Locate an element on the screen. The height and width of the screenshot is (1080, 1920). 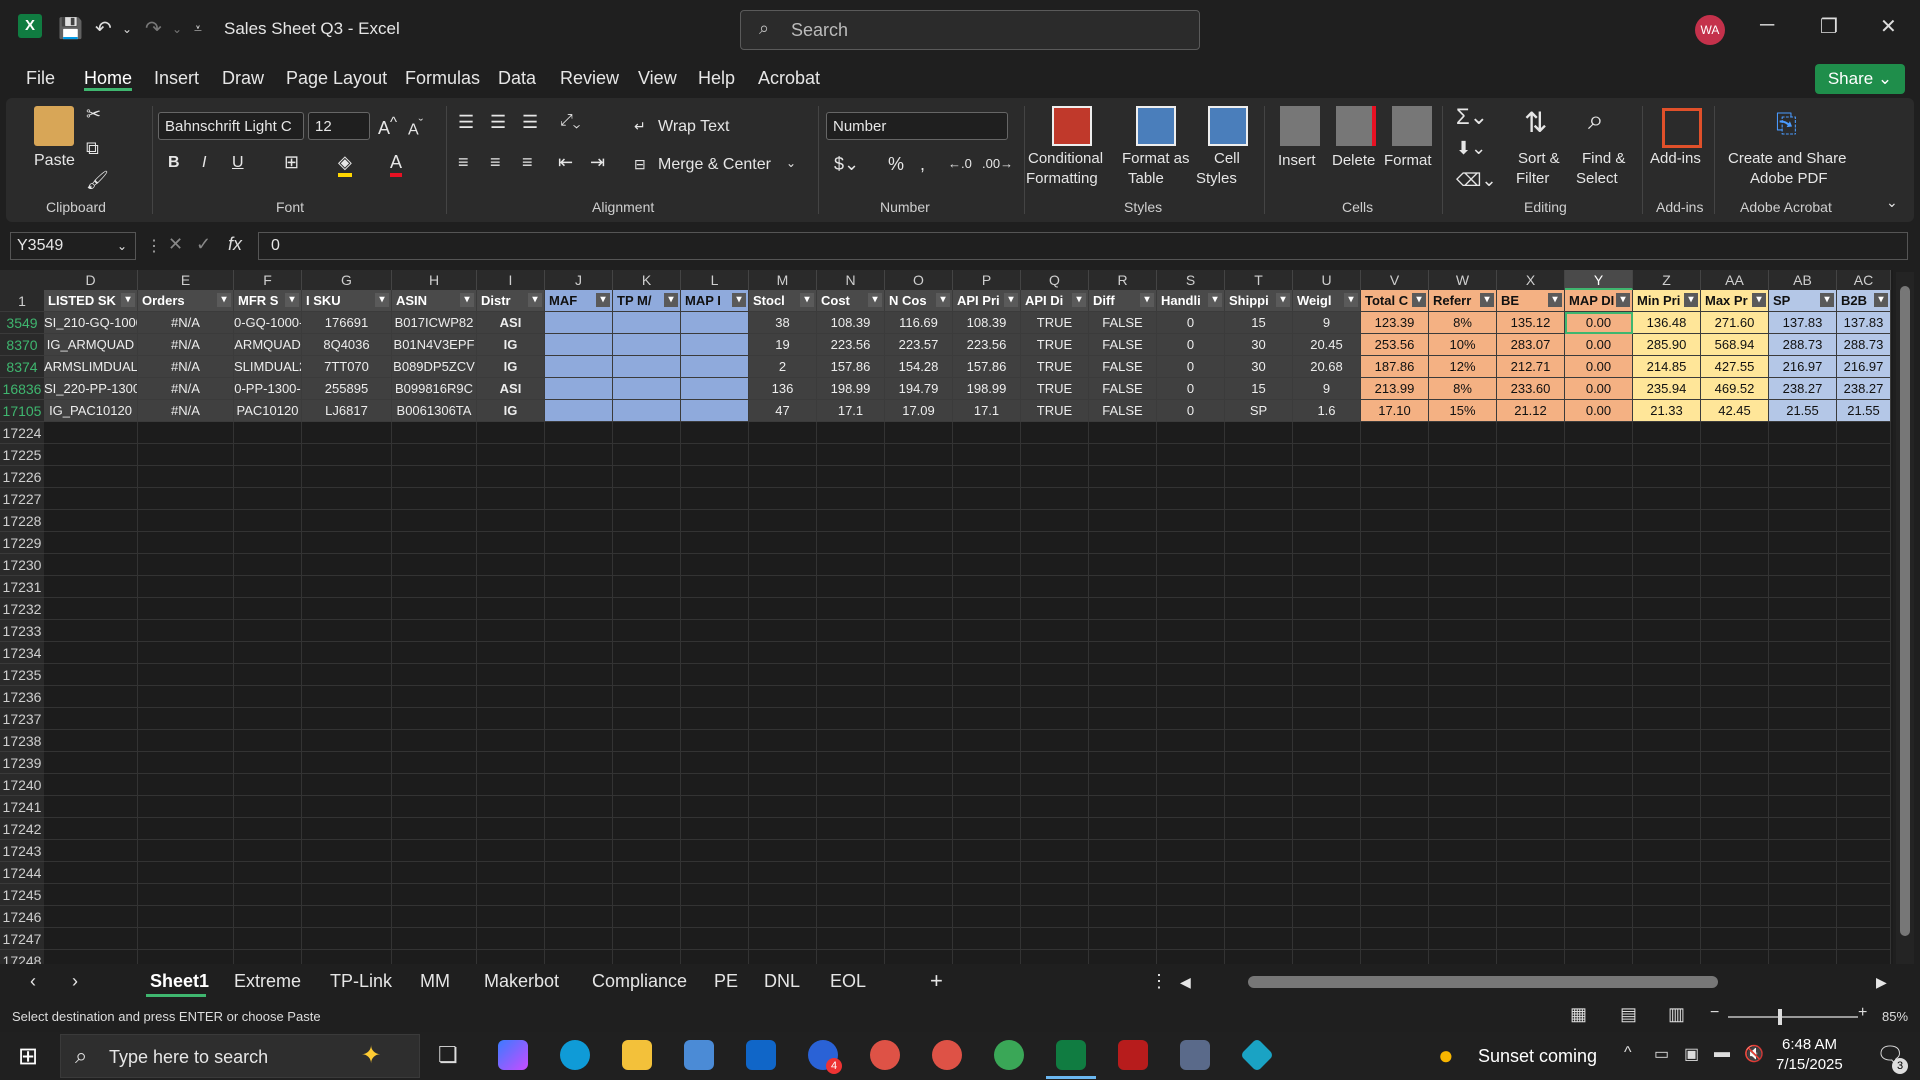
table-cell: 0.00 is located at coordinates (1599, 389).